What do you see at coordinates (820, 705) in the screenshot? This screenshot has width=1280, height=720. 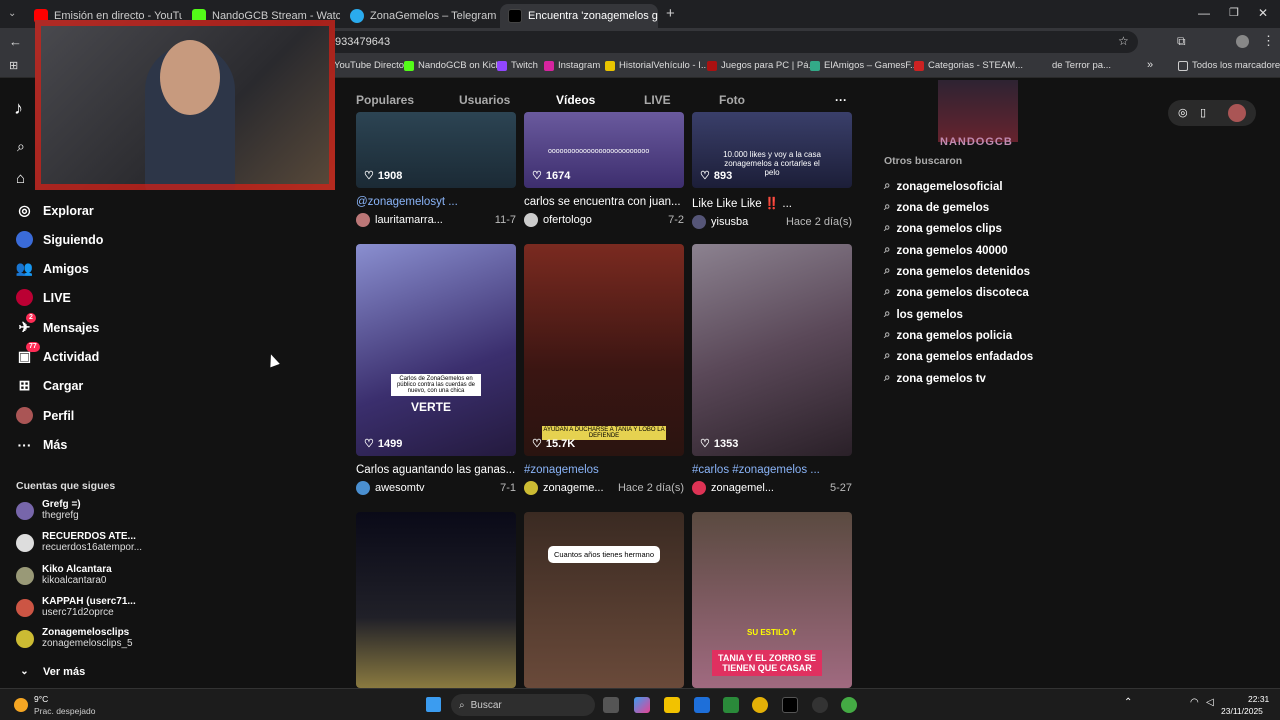 I see `obs-icon` at bounding box center [820, 705].